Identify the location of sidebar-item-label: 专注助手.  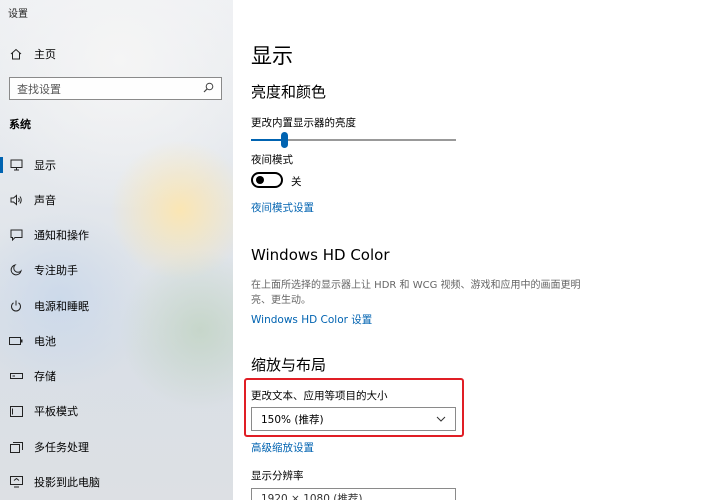
(56, 270).